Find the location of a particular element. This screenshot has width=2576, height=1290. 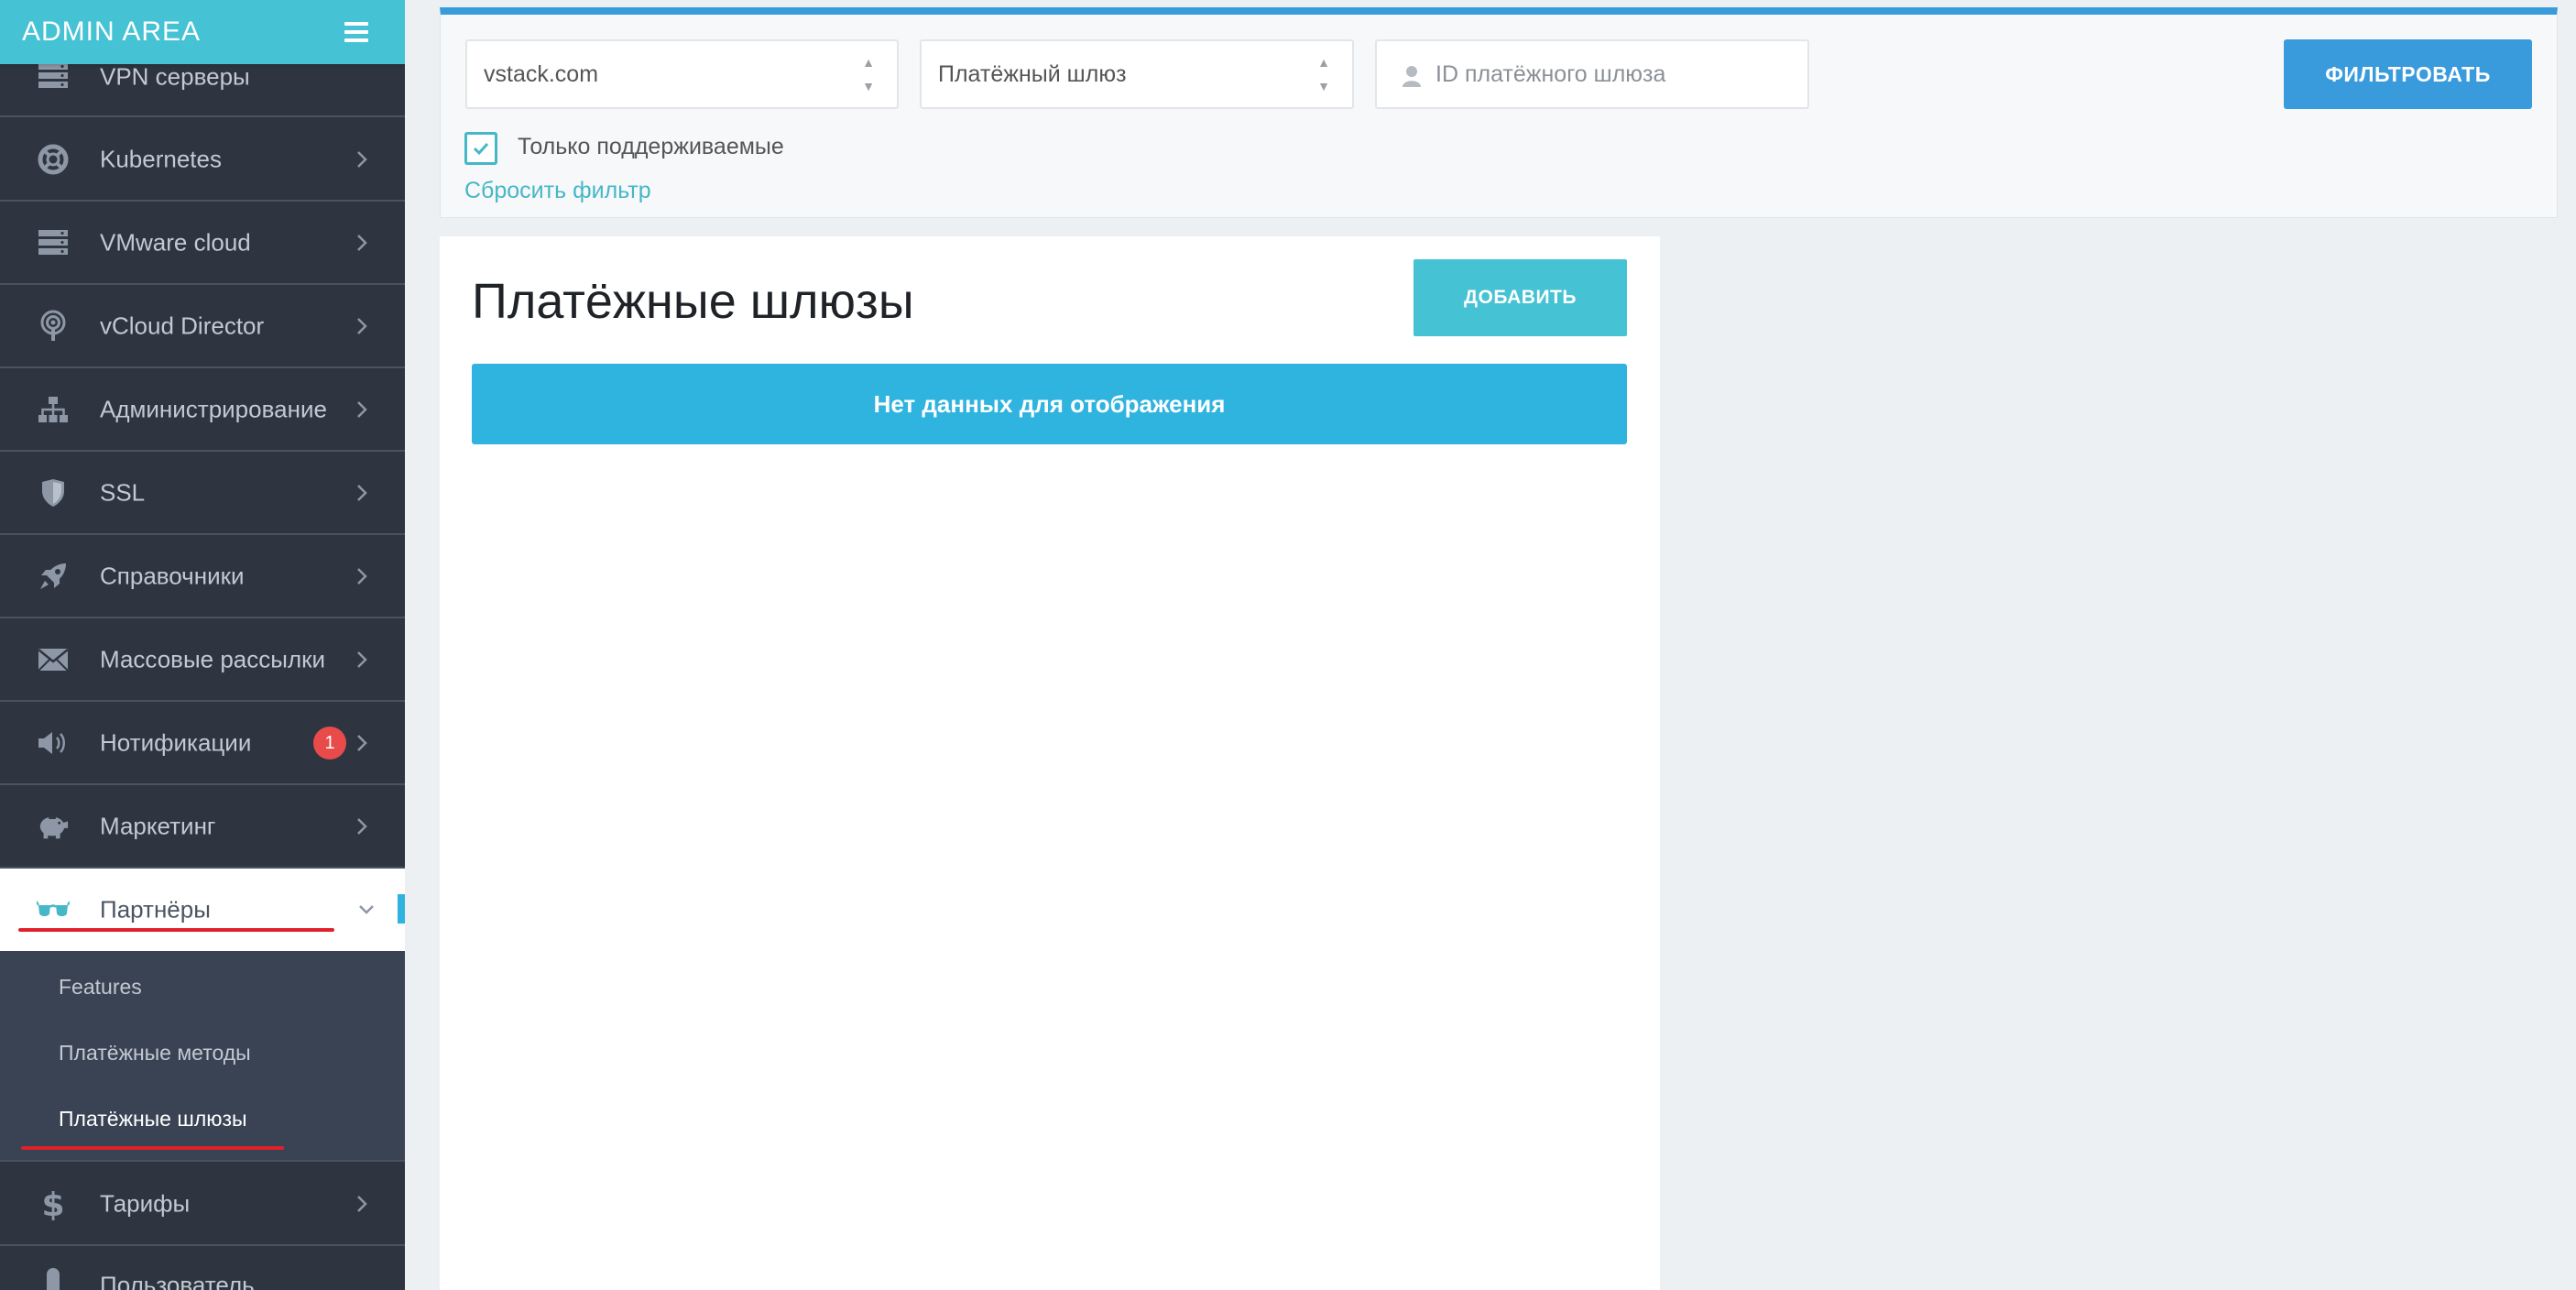

reset-filter-link: Сбросить фильтр is located at coordinates (558, 191).